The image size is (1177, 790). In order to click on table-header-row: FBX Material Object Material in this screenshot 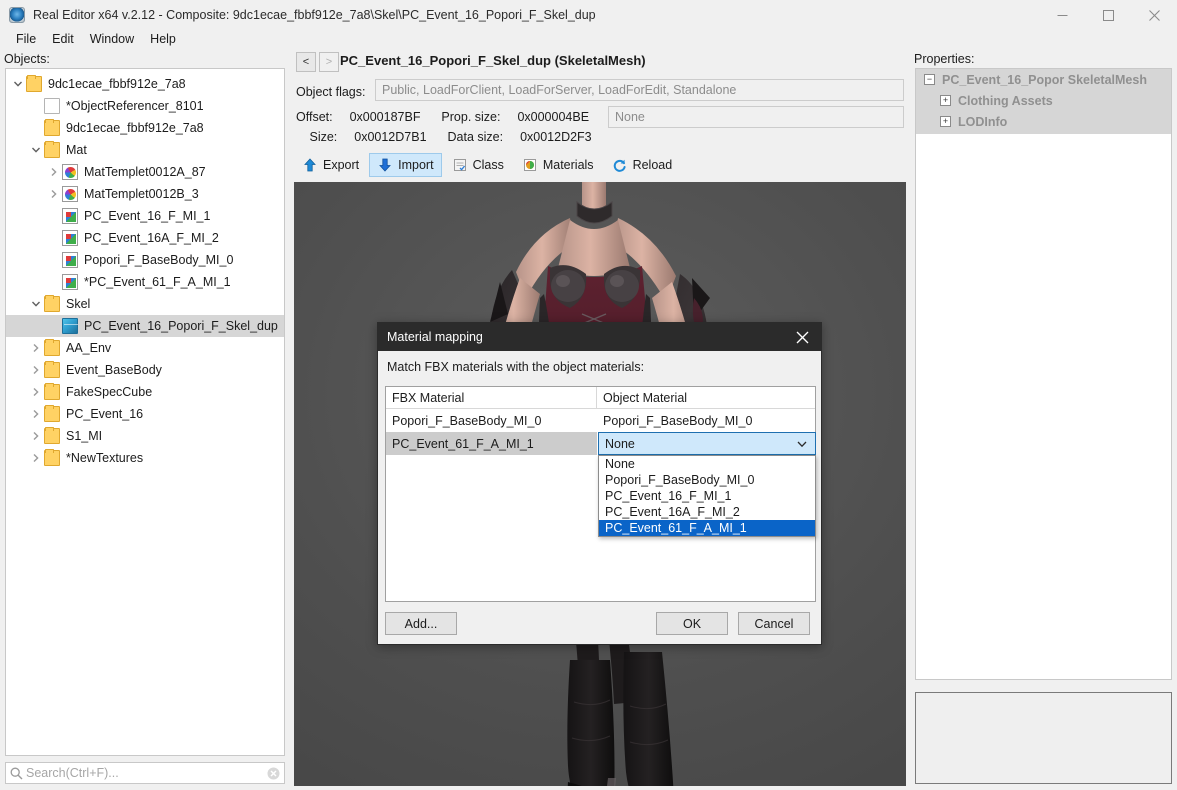, I will do `click(600, 398)`.